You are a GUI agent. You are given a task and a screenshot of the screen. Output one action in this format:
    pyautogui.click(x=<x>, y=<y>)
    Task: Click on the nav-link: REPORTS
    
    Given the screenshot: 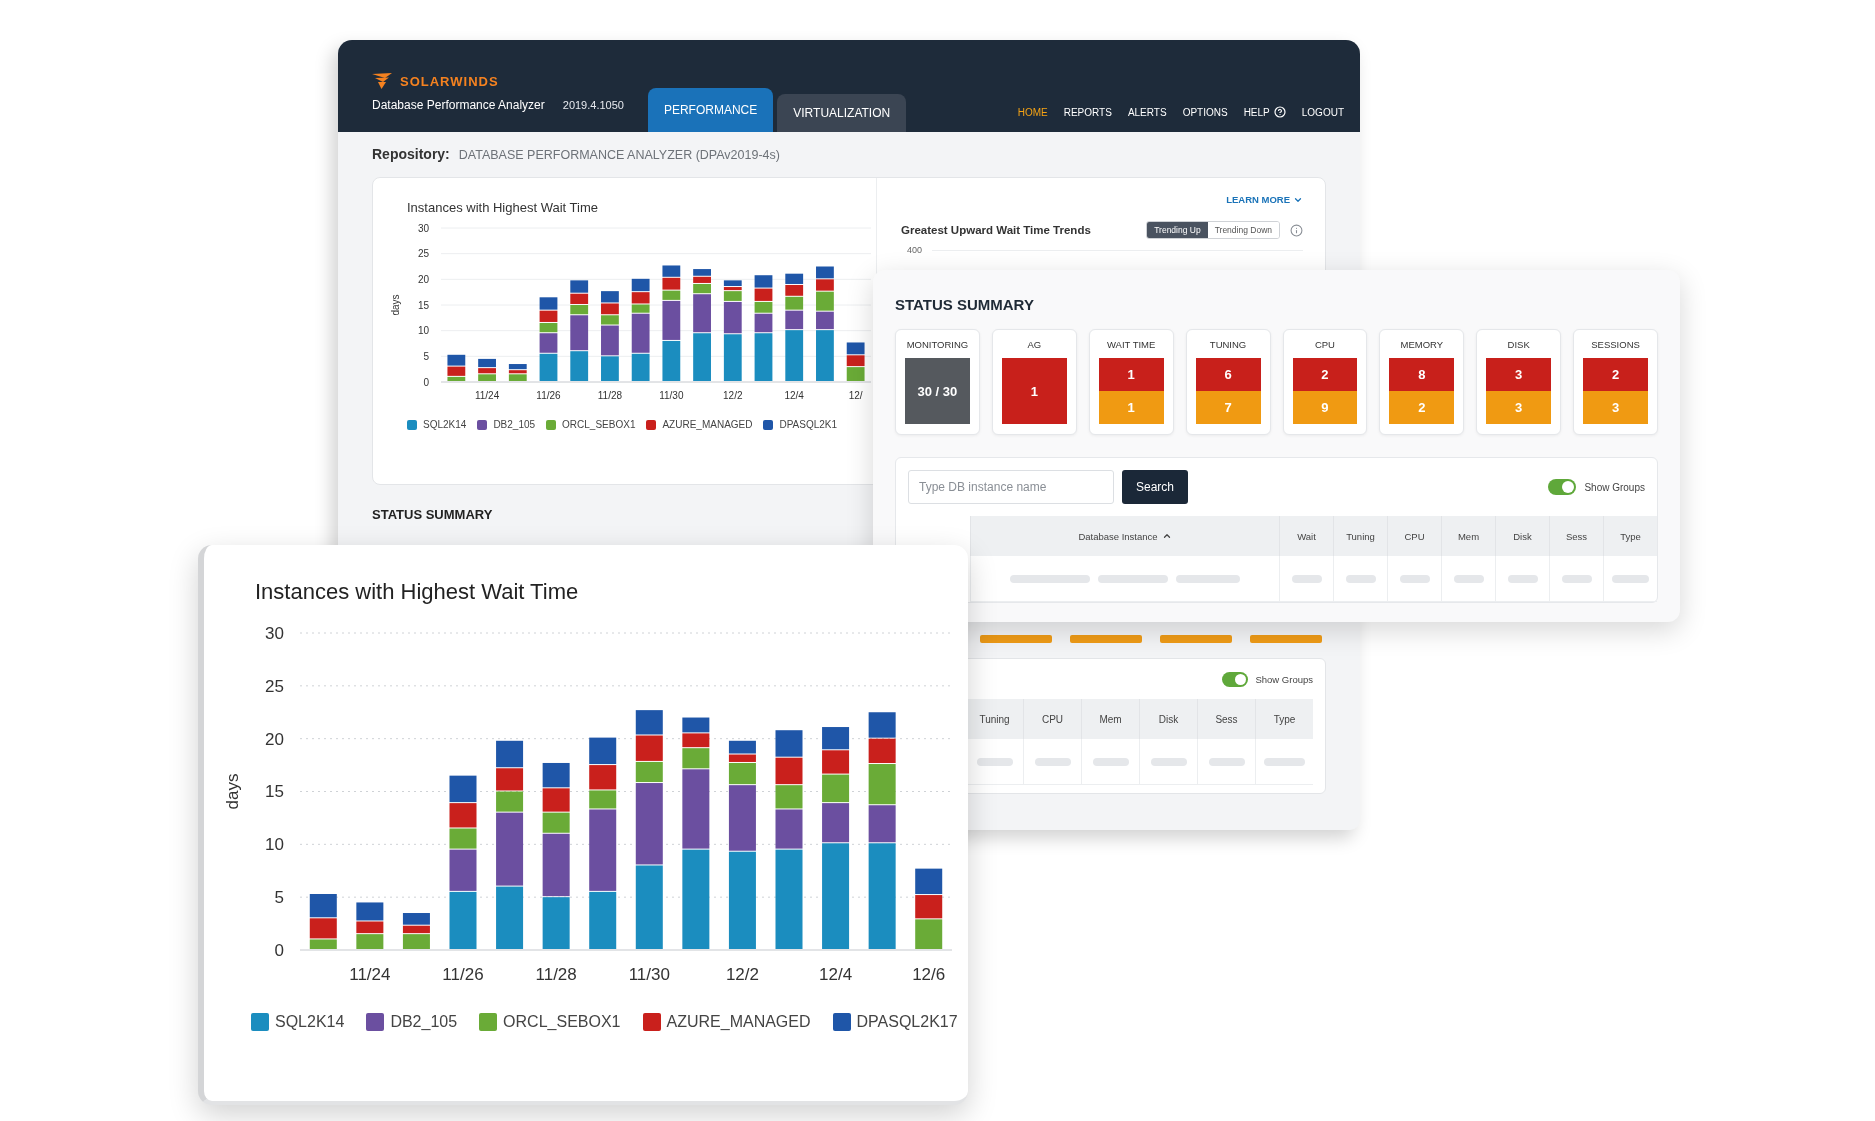 What is the action you would take?
    pyautogui.click(x=1087, y=112)
    